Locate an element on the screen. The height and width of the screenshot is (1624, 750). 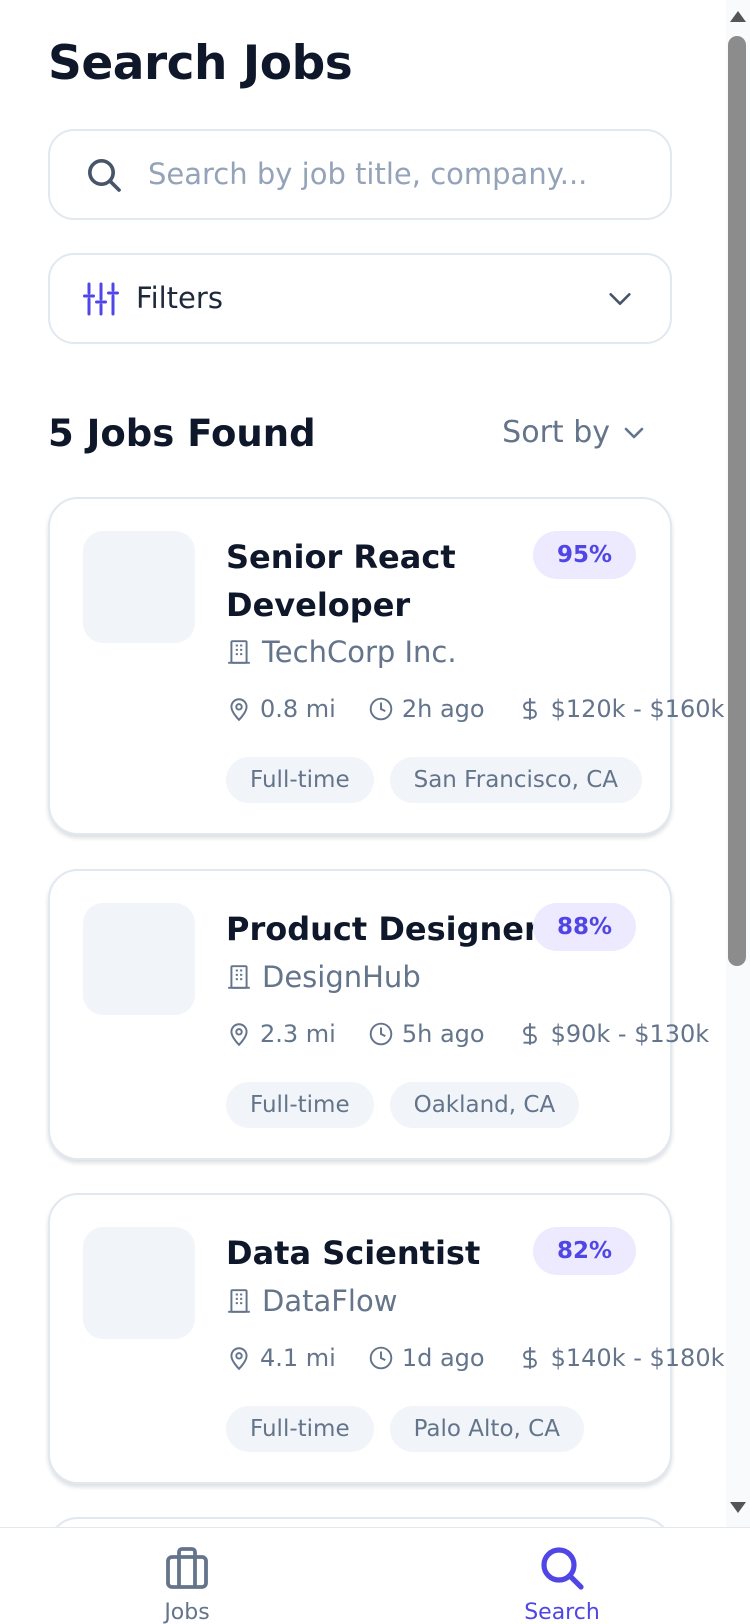
location-tag: Palo Alto, CA is located at coordinates (486, 1429).